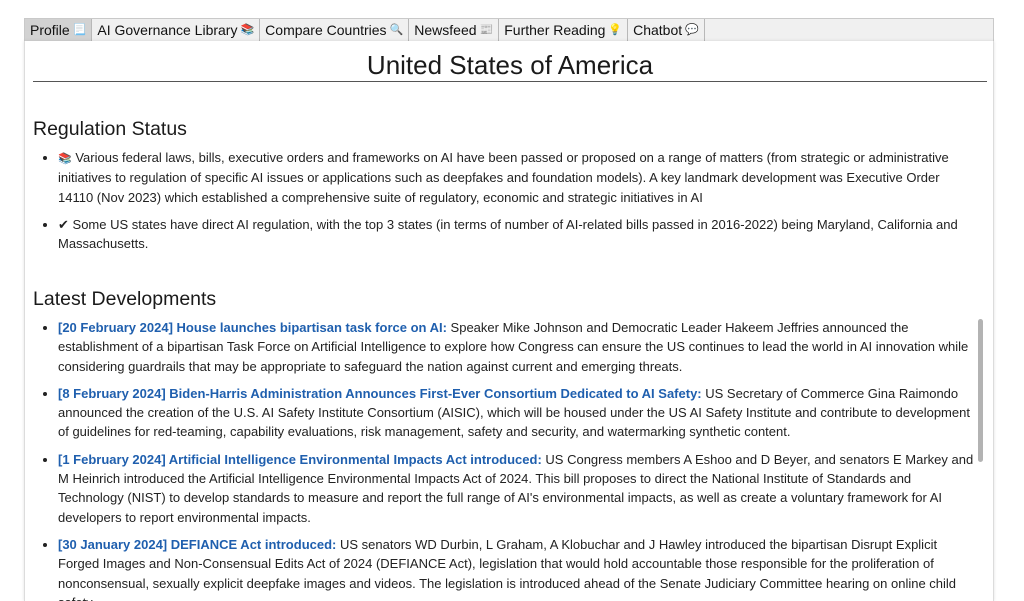  I want to click on tab-compare-countries: Compare Countries 🔍, so click(335, 30).